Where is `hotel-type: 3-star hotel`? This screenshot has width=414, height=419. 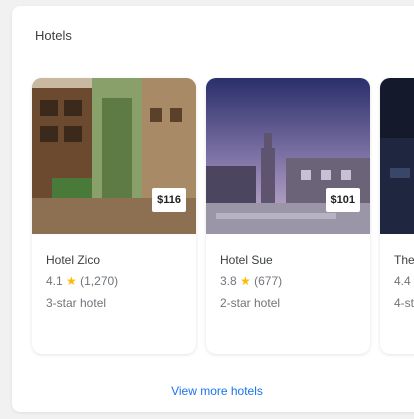 hotel-type: 3-star hotel is located at coordinates (76, 303).